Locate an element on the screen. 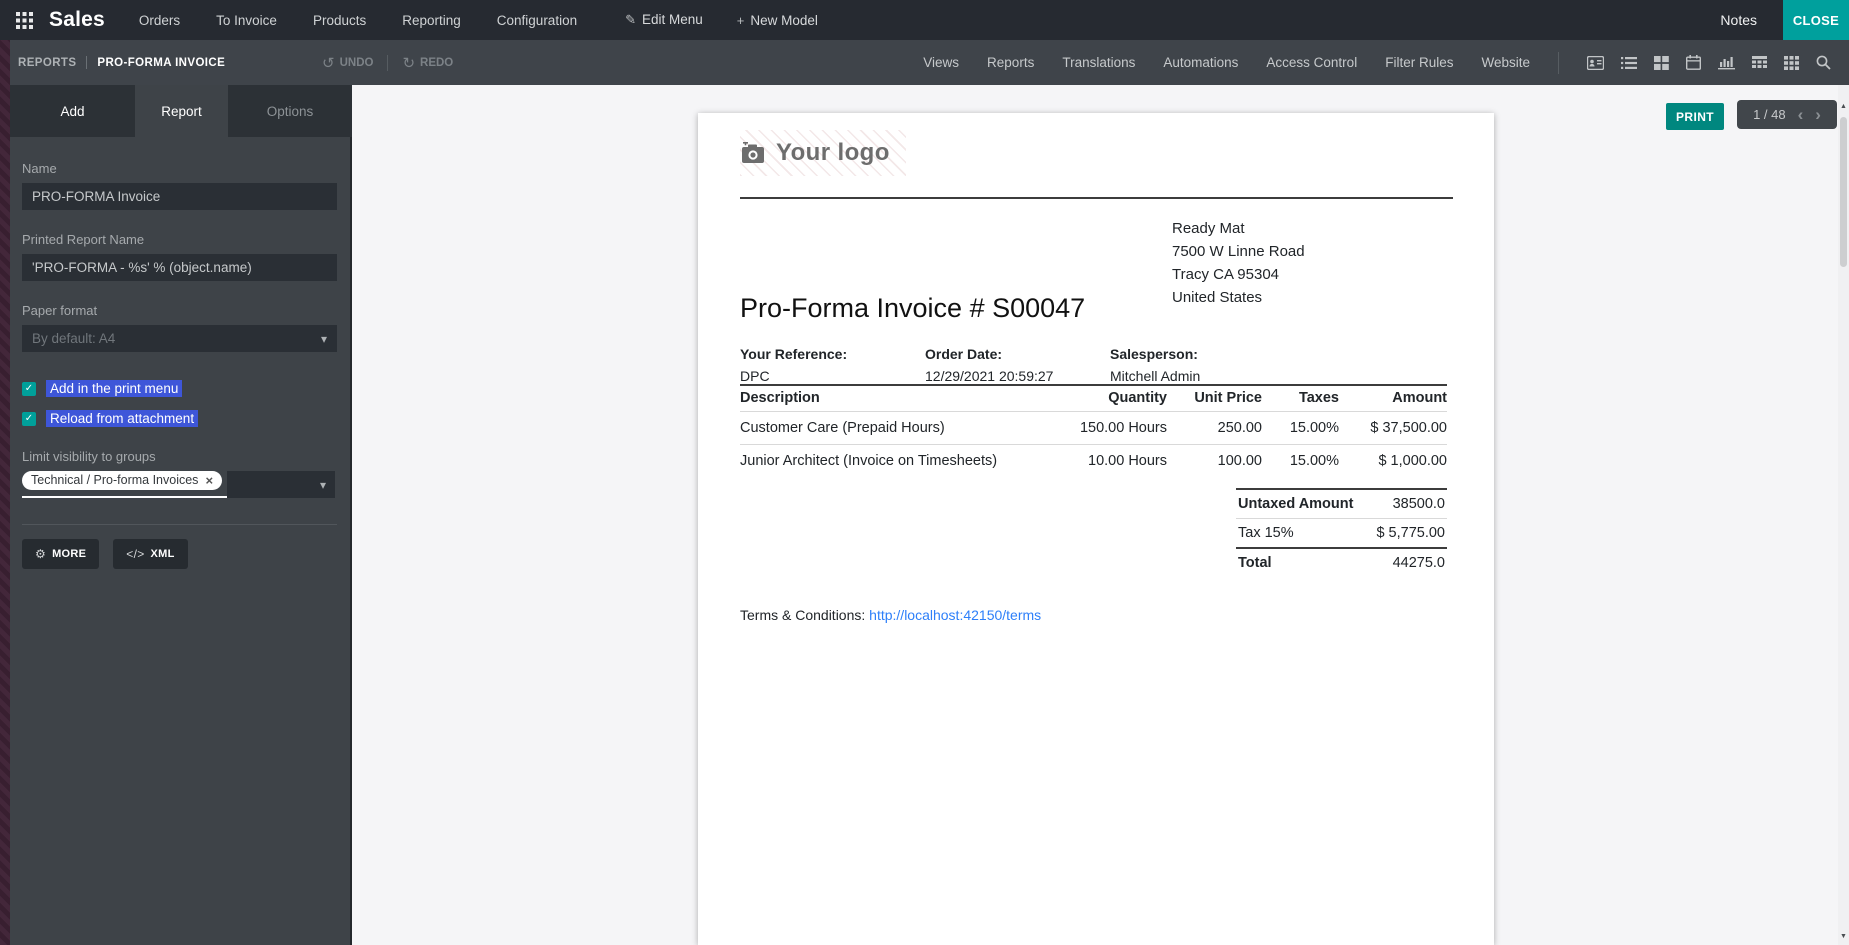 This screenshot has width=1849, height=945. group-tag: Technical / Pro-forma Invoices × is located at coordinates (122, 480).